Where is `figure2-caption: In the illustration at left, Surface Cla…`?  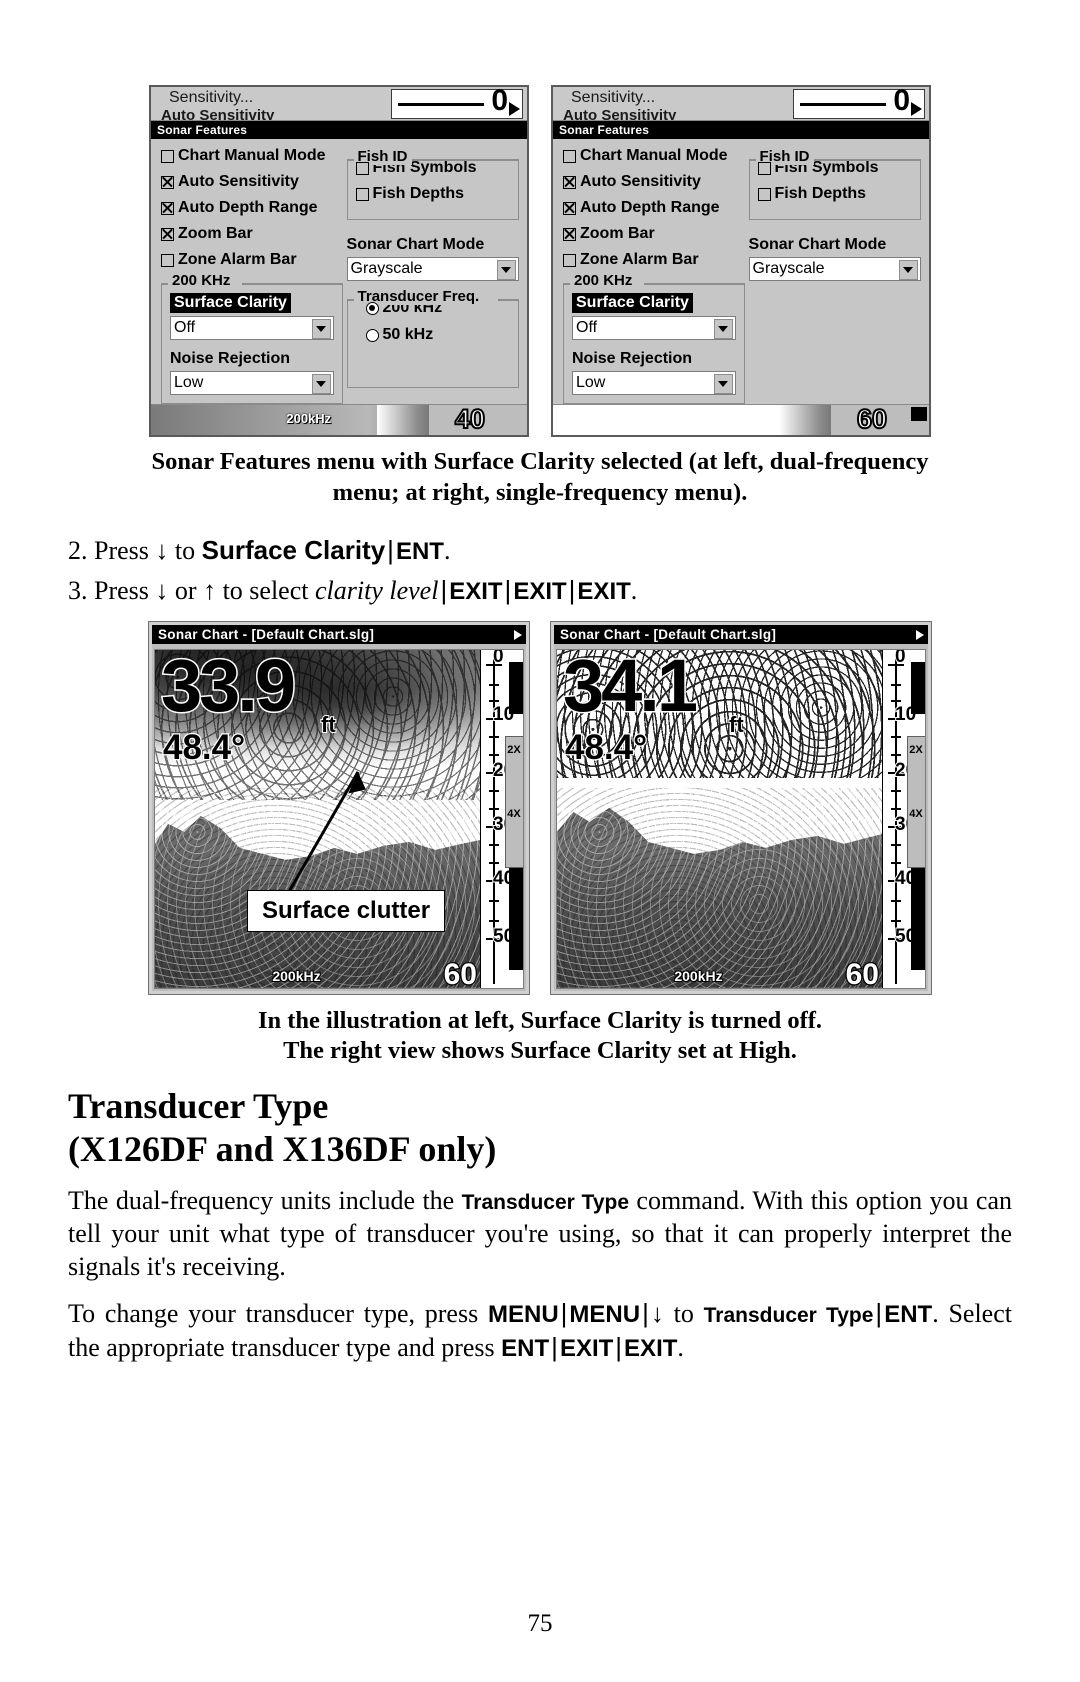 figure2-caption: In the illustration at left, Surface Cla… is located at coordinates (540, 1036).